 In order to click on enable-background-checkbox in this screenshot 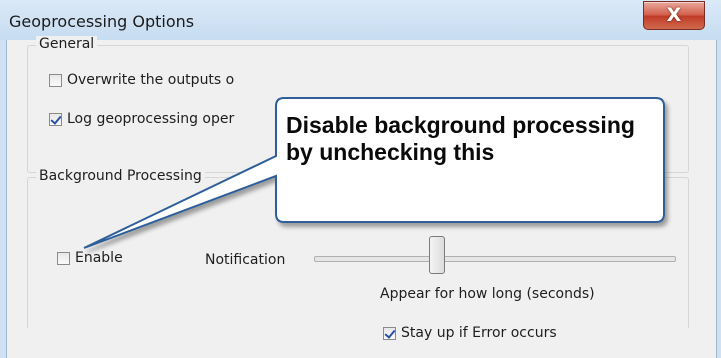, I will do `click(63, 258)`.